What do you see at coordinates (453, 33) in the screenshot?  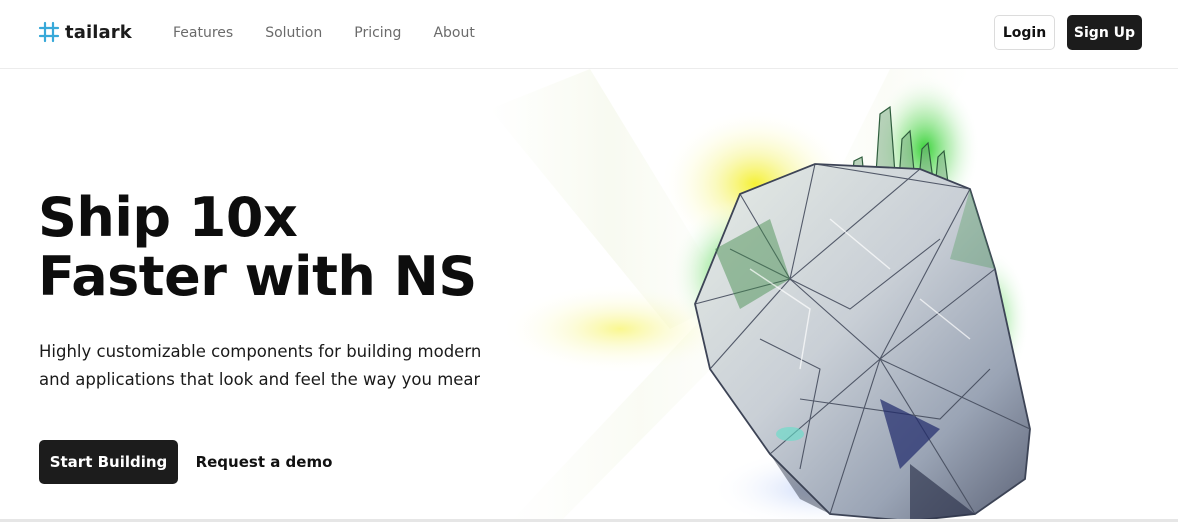 I see `nav-link-about: About` at bounding box center [453, 33].